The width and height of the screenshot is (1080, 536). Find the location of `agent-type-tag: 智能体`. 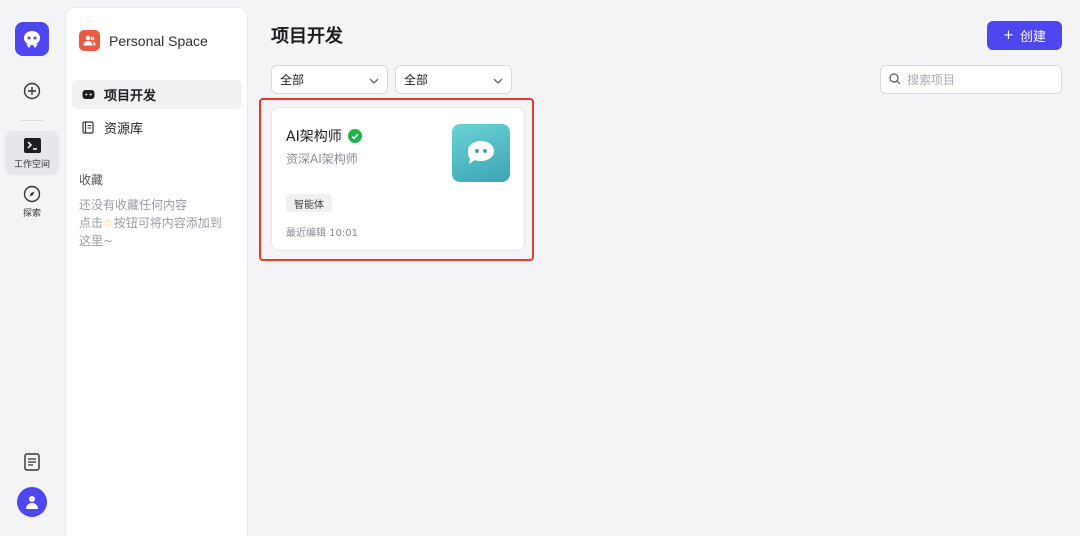

agent-type-tag: 智能体 is located at coordinates (309, 203).